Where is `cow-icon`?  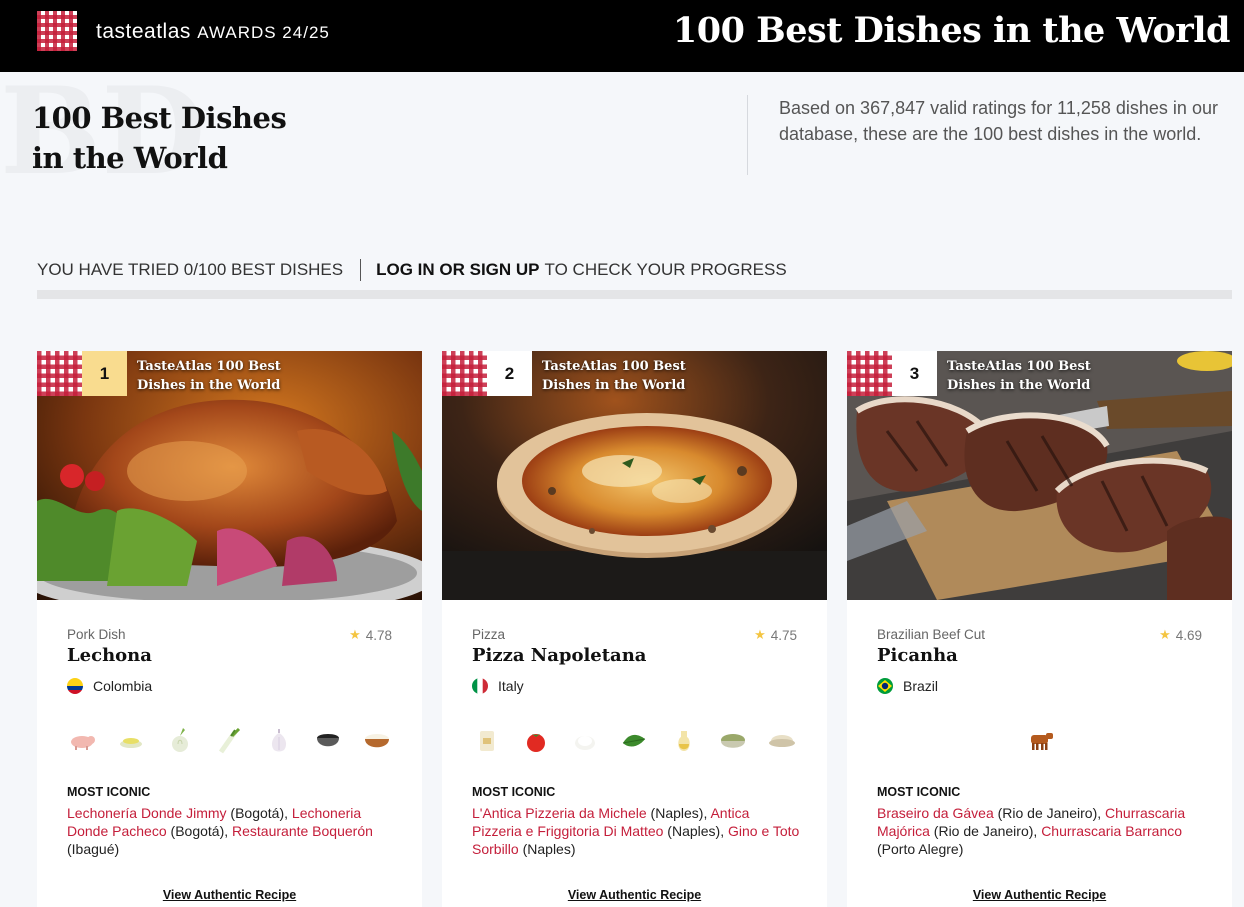 cow-icon is located at coordinates (1040, 741).